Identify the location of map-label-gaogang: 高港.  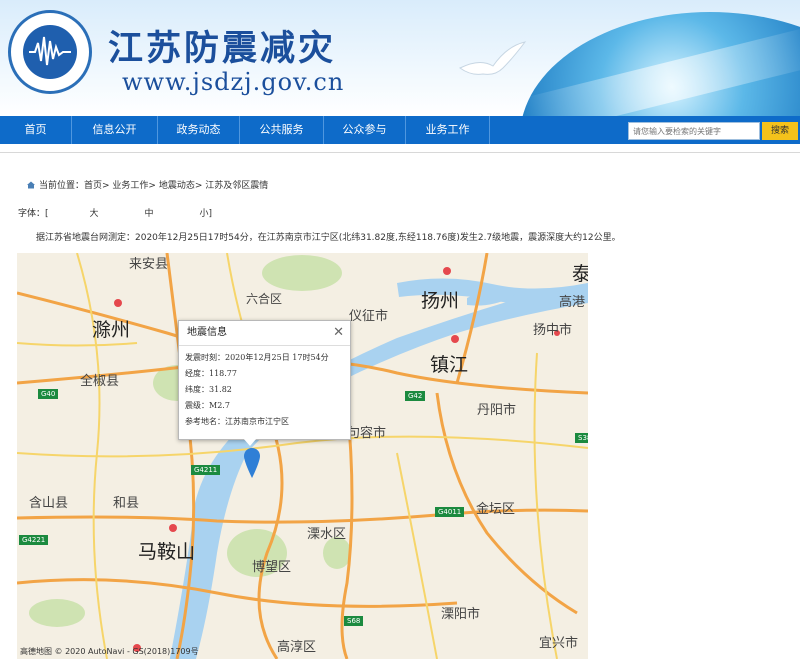
(572, 302).